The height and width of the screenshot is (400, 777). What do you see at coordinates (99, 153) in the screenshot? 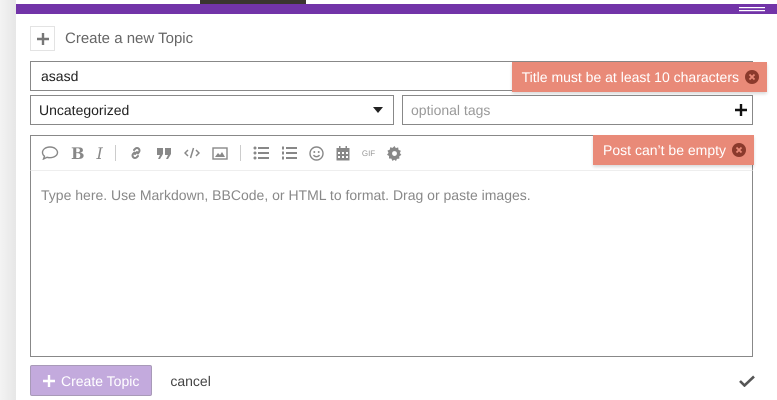
I see `italic-button: I` at bounding box center [99, 153].